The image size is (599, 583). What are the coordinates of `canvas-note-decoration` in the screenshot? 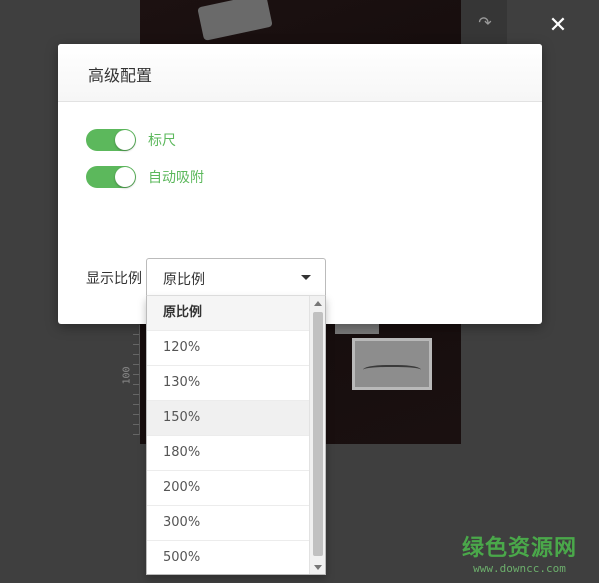 It's located at (357, 329).